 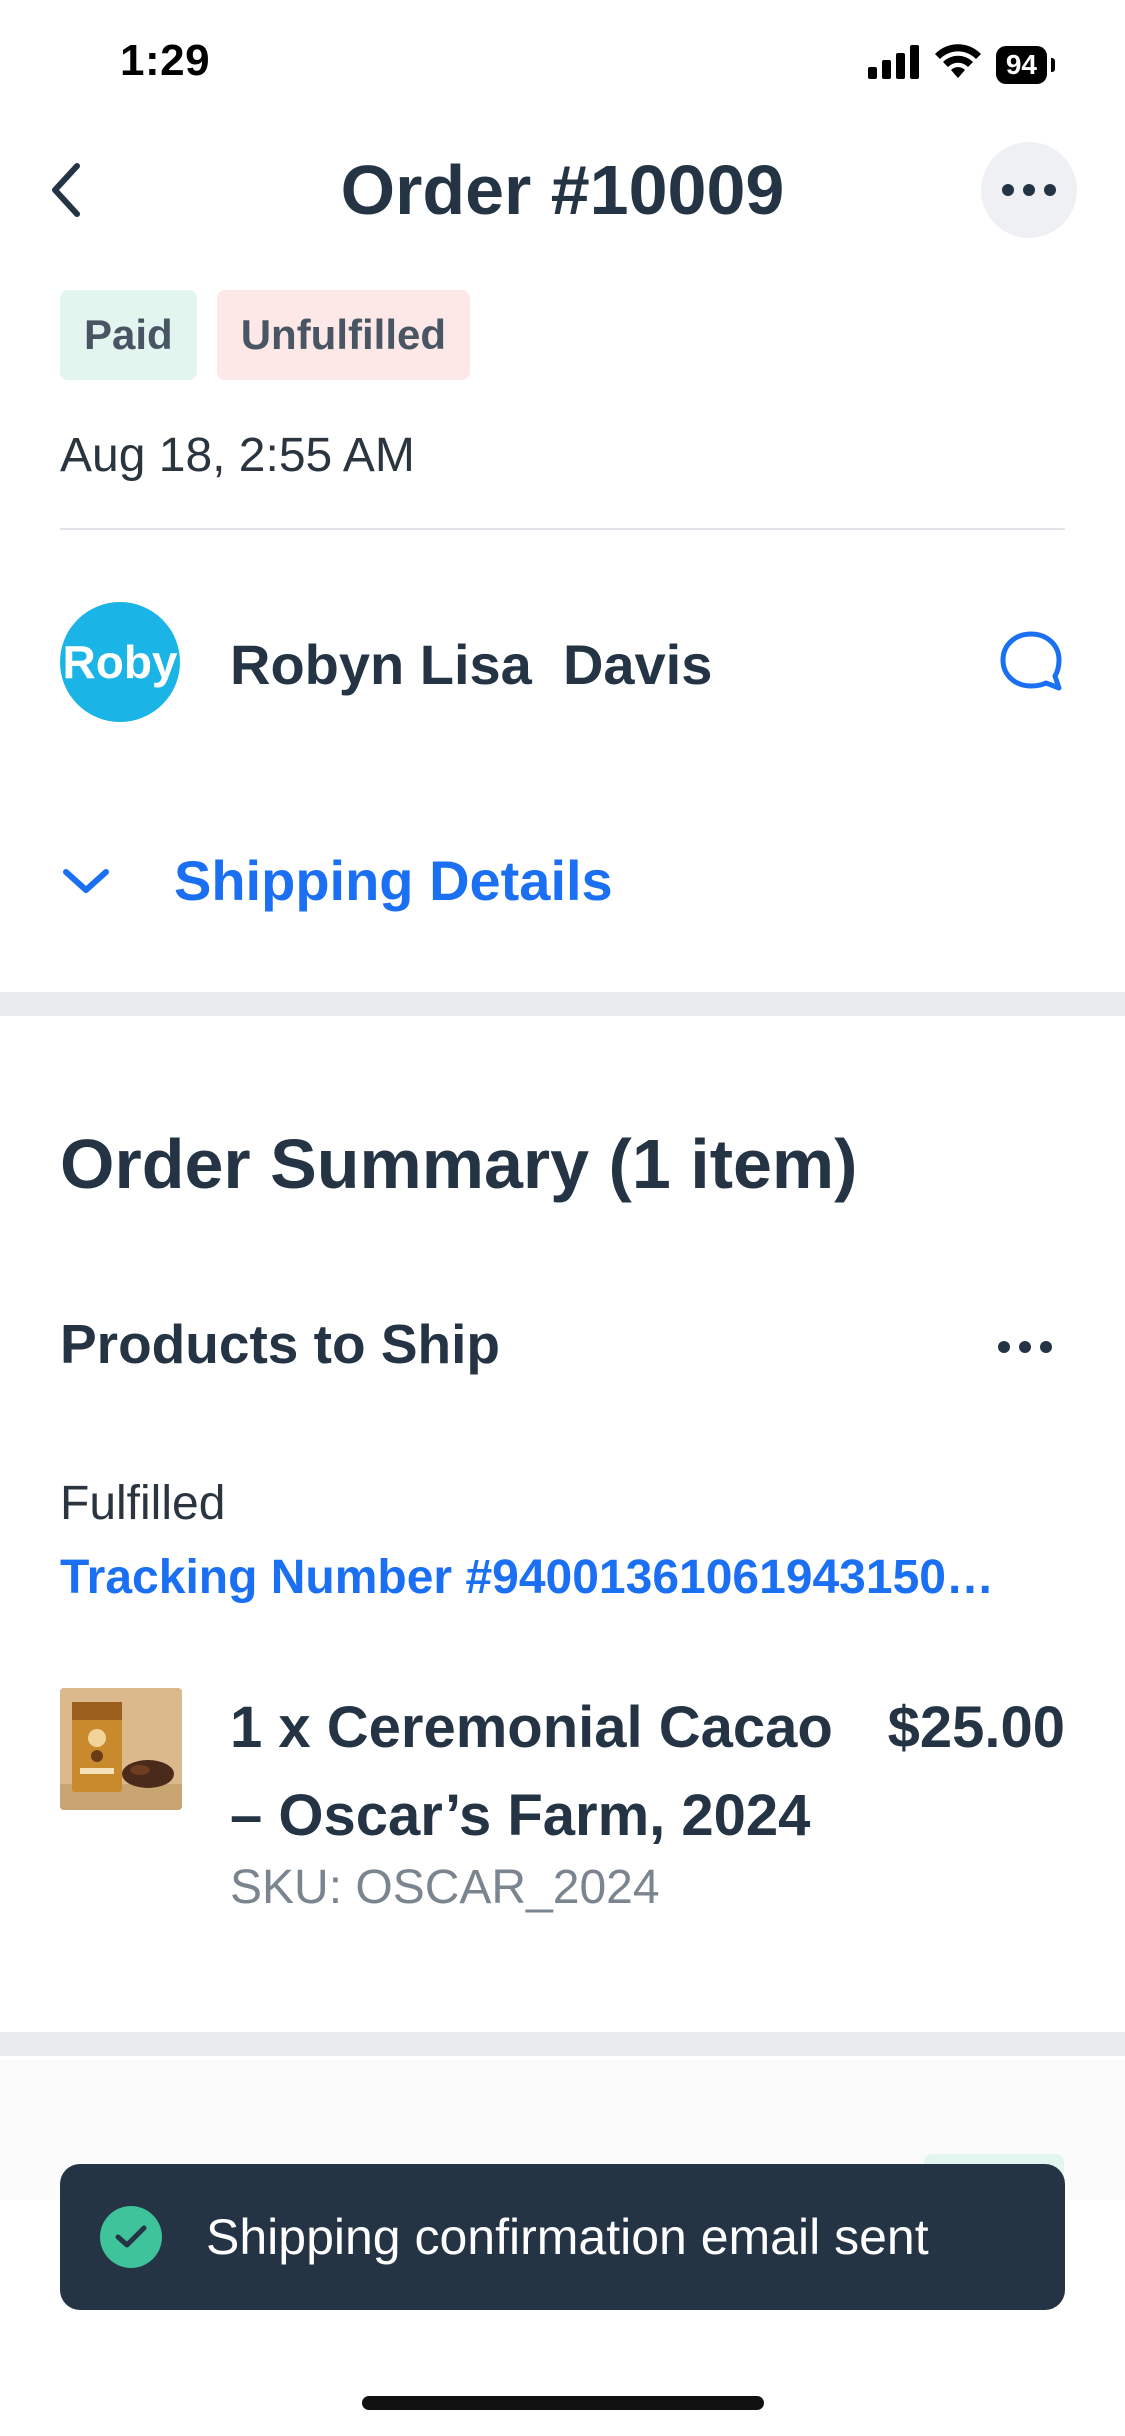 I want to click on product-sku: SKU: OSCAR_2024, so click(x=445, y=1887).